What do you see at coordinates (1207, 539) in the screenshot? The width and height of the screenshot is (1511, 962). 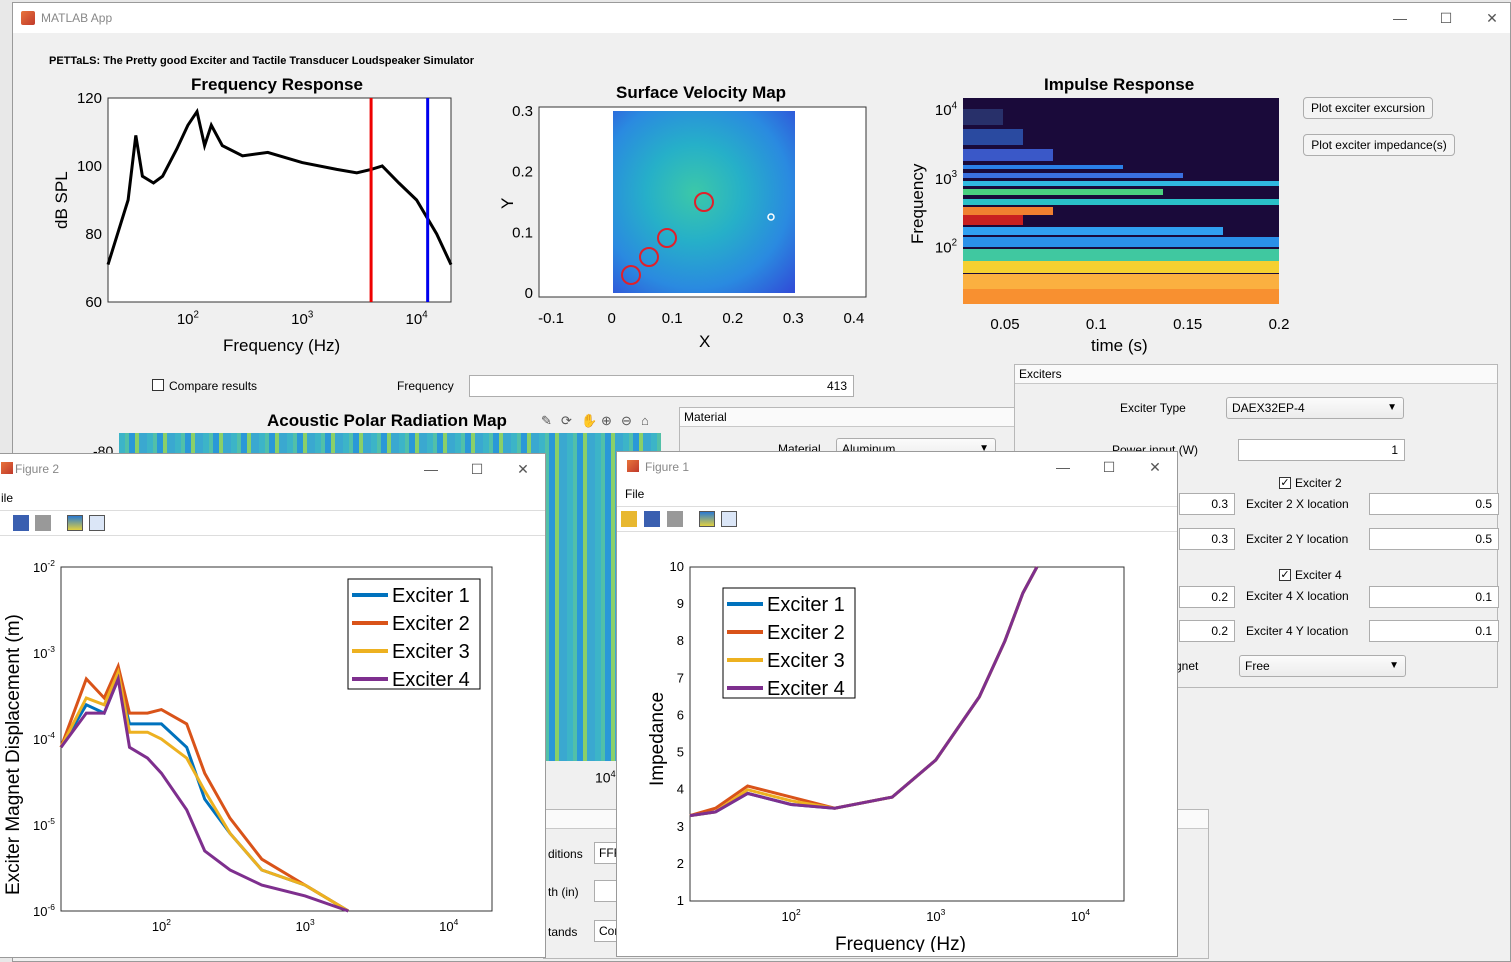 I see `exciter1-y-field: 0.3` at bounding box center [1207, 539].